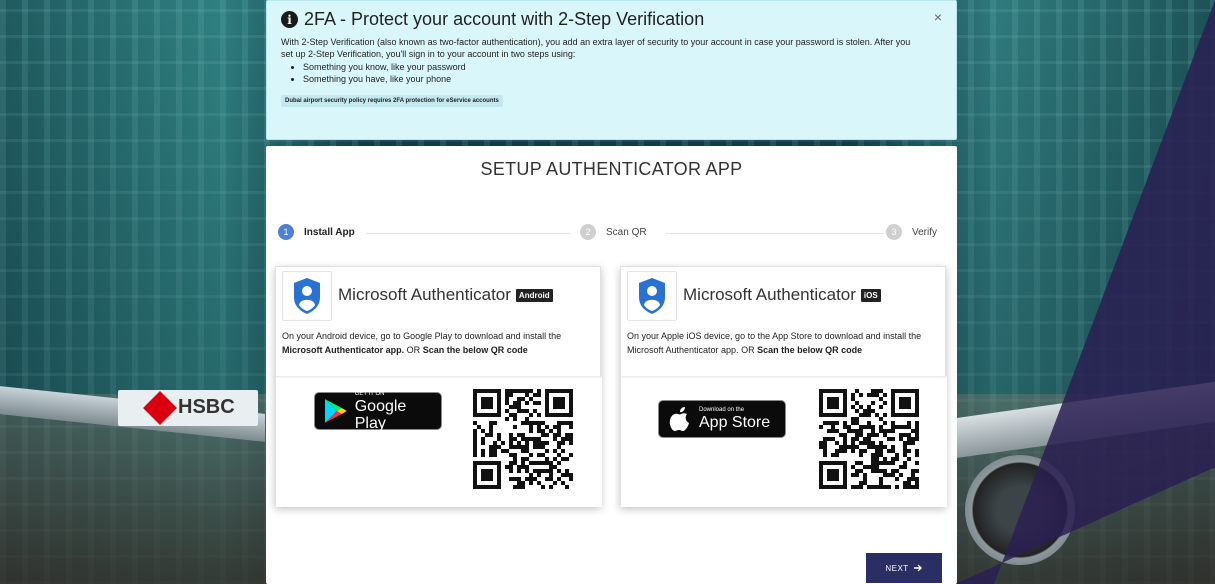 The height and width of the screenshot is (584, 1215). I want to click on app-store-button: Download on the App Store, so click(722, 419).